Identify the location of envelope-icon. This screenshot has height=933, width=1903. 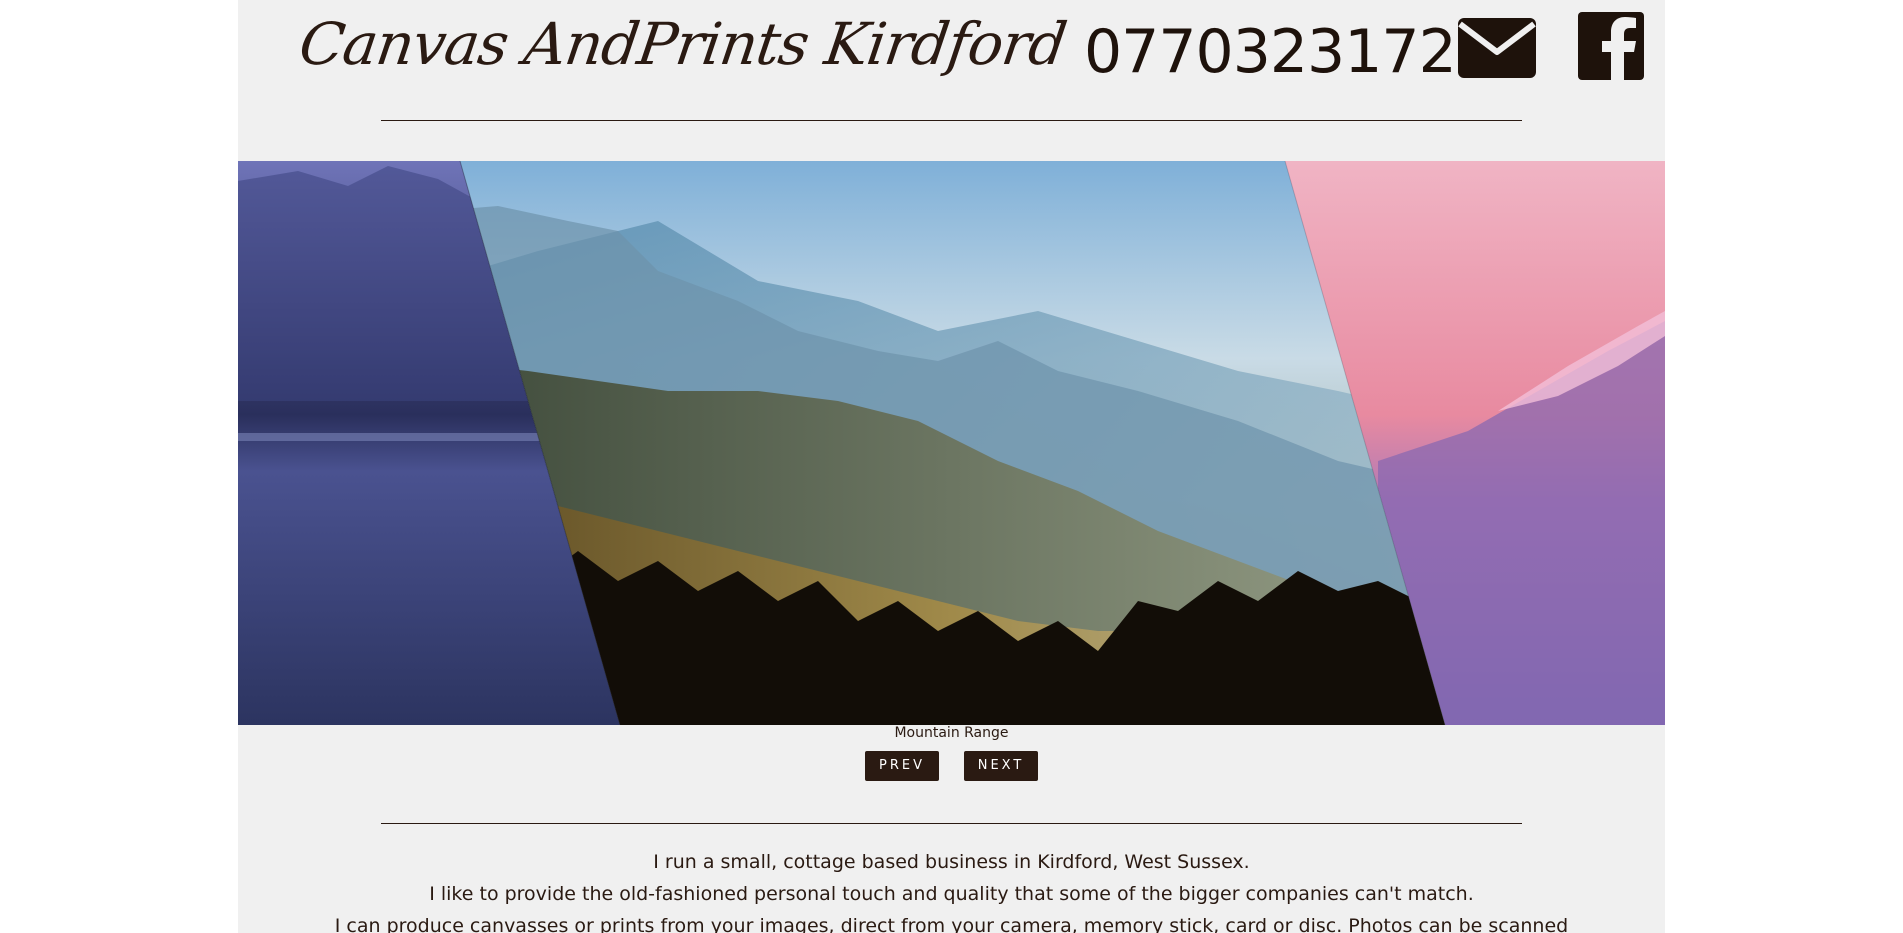
(1497, 48).